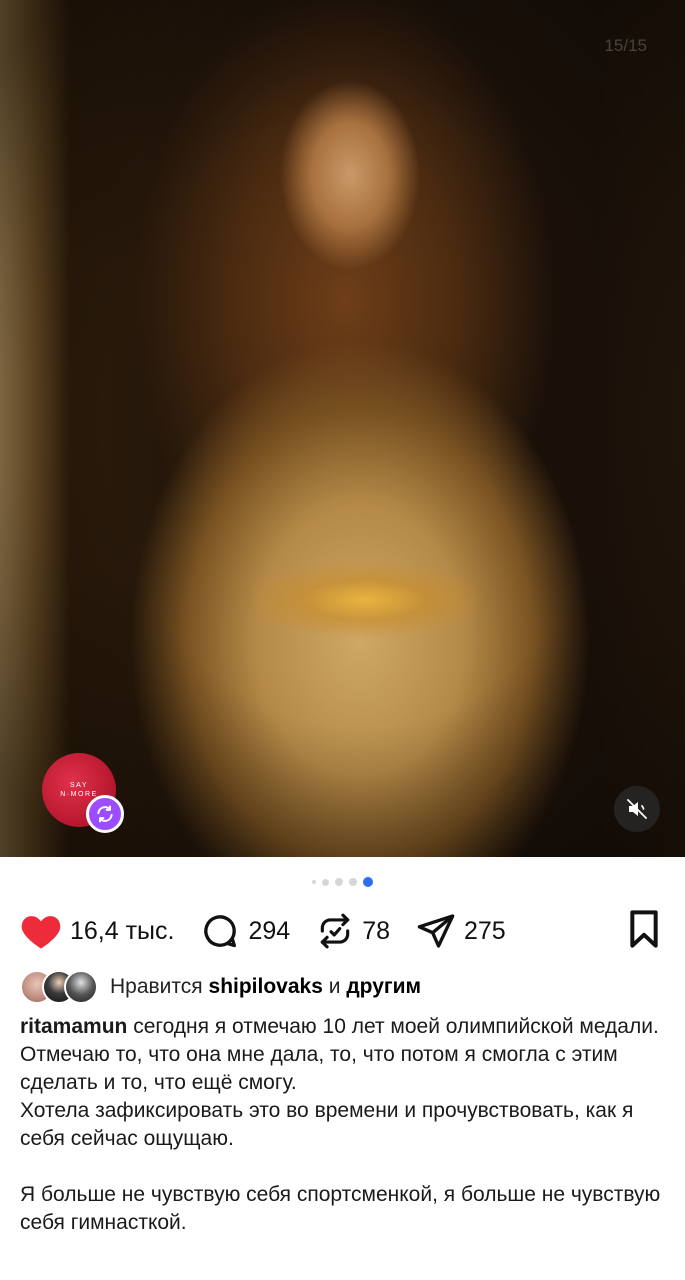 Image resolution: width=685 pixels, height=1280 pixels. What do you see at coordinates (644, 928) in the screenshot?
I see `bookmark-icon` at bounding box center [644, 928].